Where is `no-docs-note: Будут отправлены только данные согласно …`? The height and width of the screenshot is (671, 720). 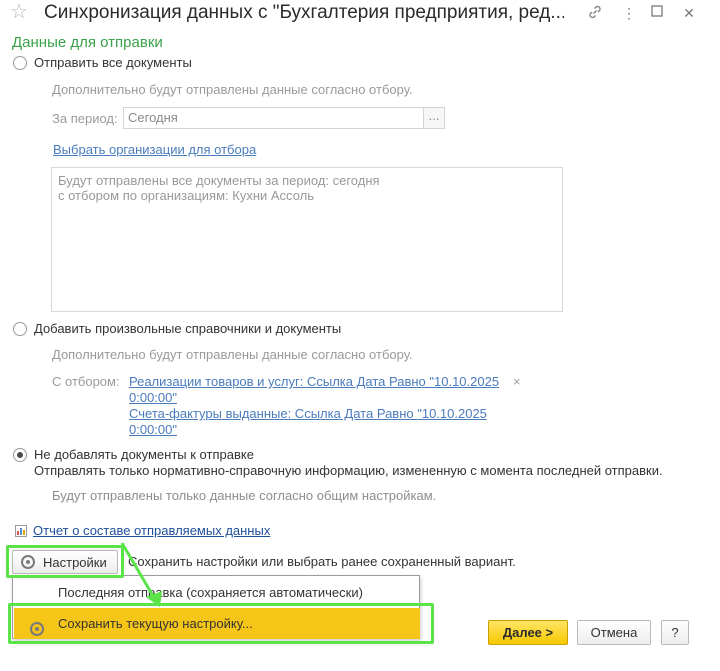
no-docs-note: Будут отправлены только данные согласно … is located at coordinates (244, 495).